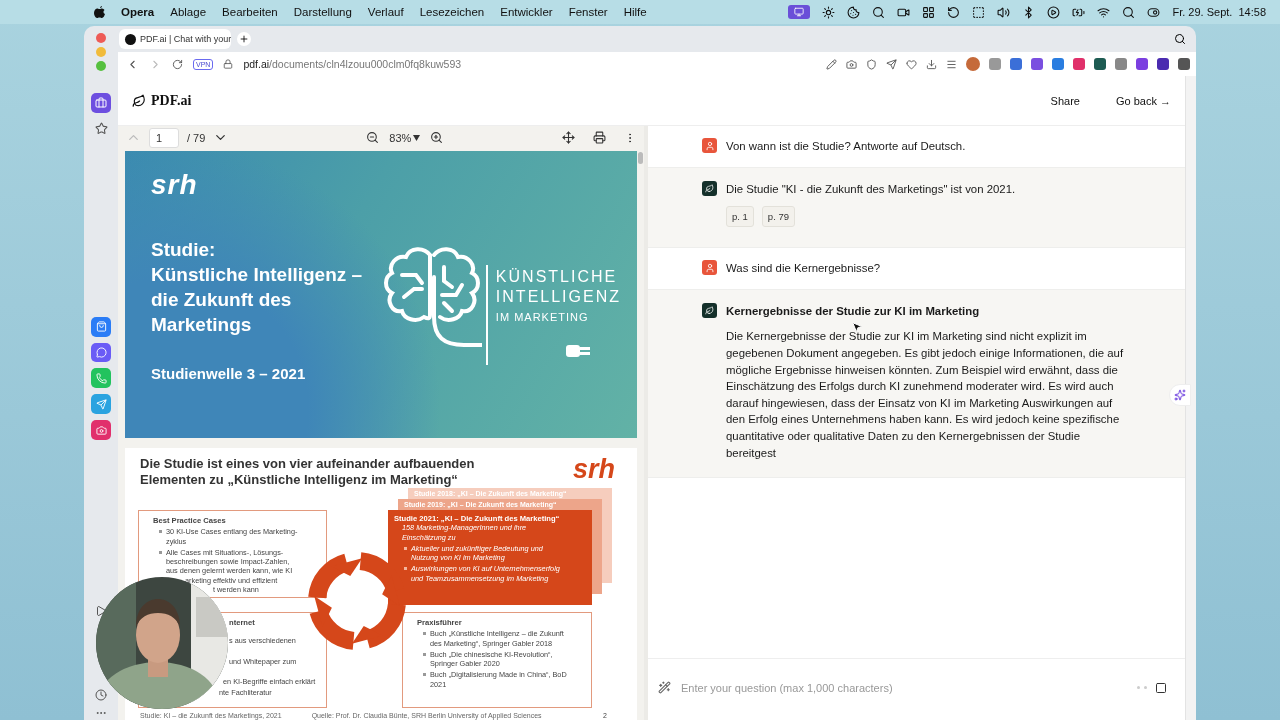 Image resolution: width=1280 pixels, height=720 pixels. I want to click on assistant-button, so click(1180, 395).